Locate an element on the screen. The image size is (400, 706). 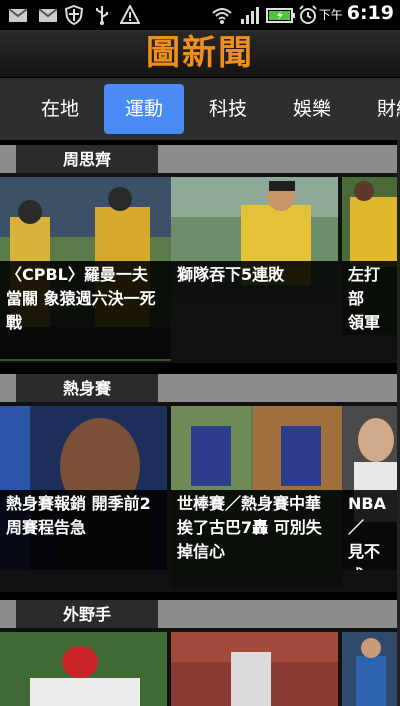
status-clock: 下午 6:19 is located at coordinates (356, 15).